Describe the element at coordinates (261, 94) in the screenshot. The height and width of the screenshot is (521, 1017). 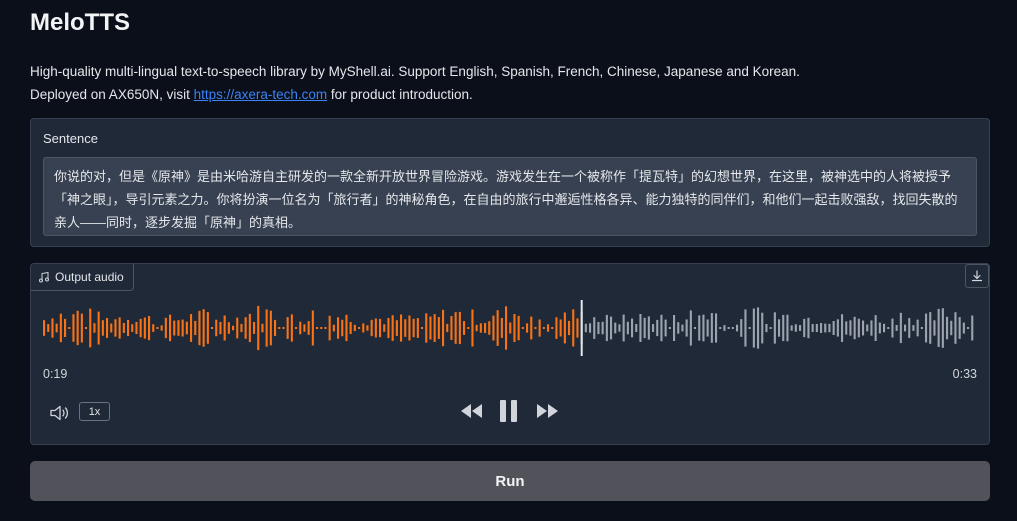
I see `product-link: https://axera-tech.com` at that location.